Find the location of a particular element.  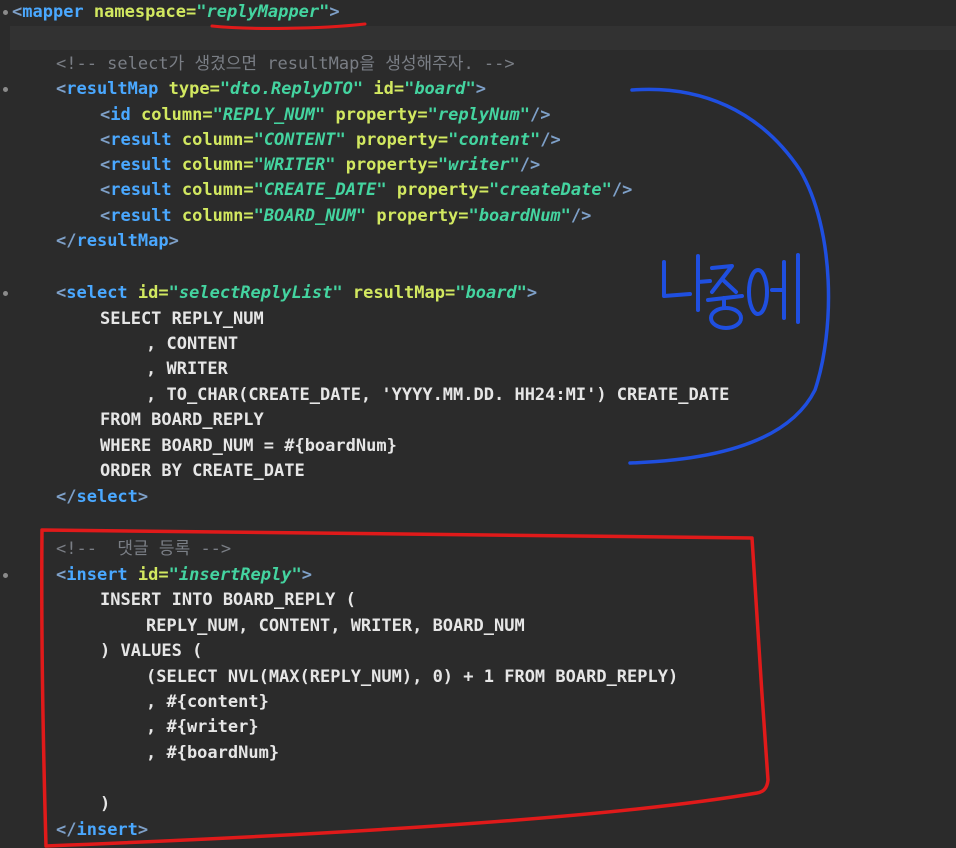

code-line-sql-insert: INSERT INTO BOARD_REPLY ( is located at coordinates (228, 600).